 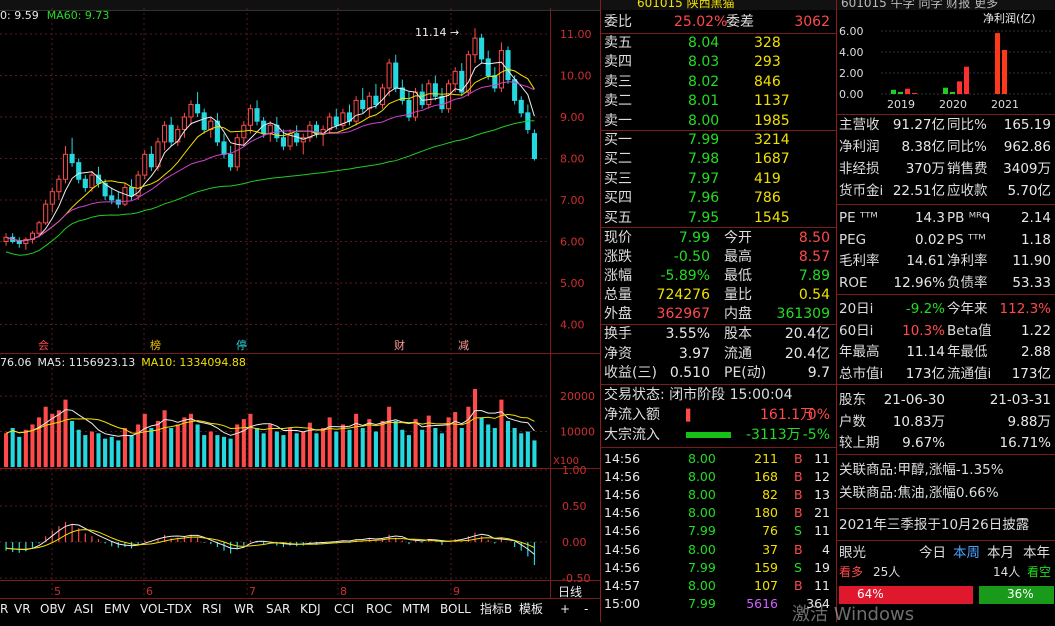 I want to click on tick-row: 14:56 8.00 82 B 13, so click(x=719, y=494).